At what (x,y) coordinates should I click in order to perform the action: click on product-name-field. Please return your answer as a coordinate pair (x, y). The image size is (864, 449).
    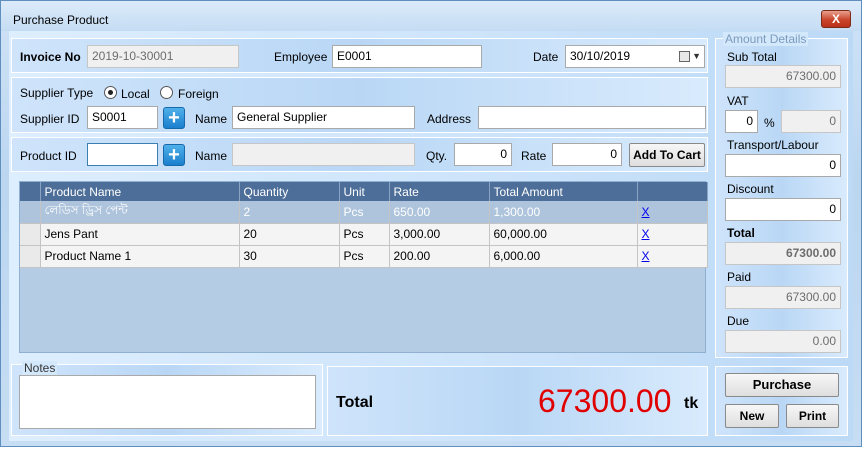
    Looking at the image, I should click on (323, 154).